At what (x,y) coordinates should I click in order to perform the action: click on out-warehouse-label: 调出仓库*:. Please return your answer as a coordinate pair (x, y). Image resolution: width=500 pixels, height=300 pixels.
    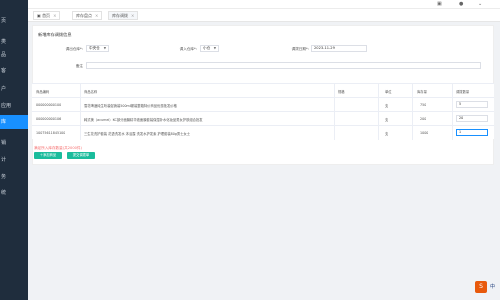
    Looking at the image, I should click on (74, 49).